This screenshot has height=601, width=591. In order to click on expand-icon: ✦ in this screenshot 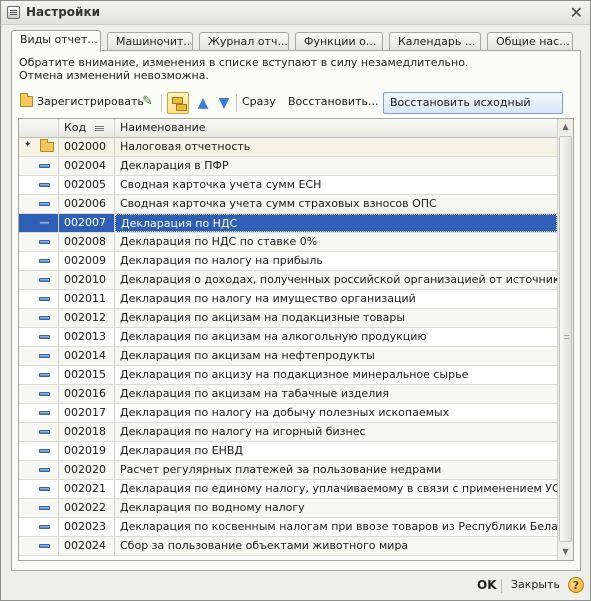, I will do `click(28, 145)`.